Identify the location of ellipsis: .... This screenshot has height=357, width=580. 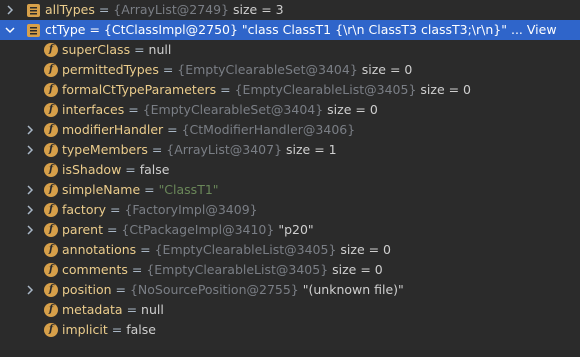
(517, 29).